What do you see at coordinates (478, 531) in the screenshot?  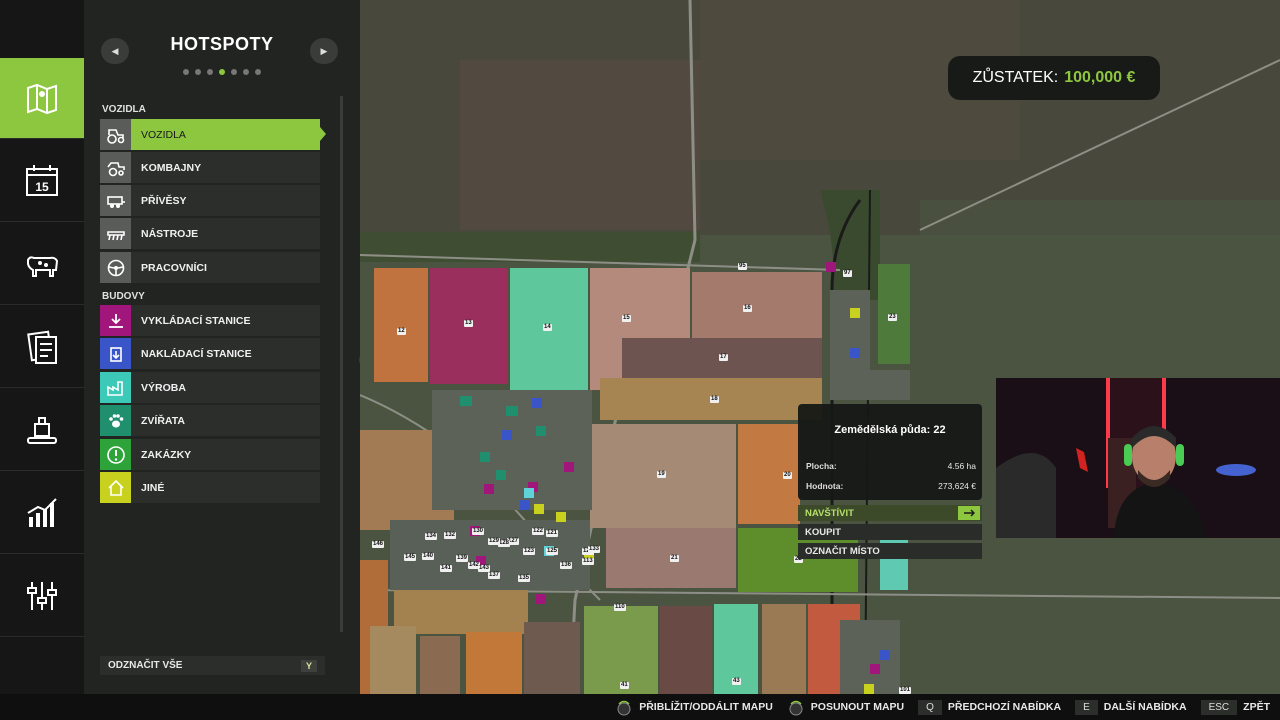 I see `field-label: 130` at bounding box center [478, 531].